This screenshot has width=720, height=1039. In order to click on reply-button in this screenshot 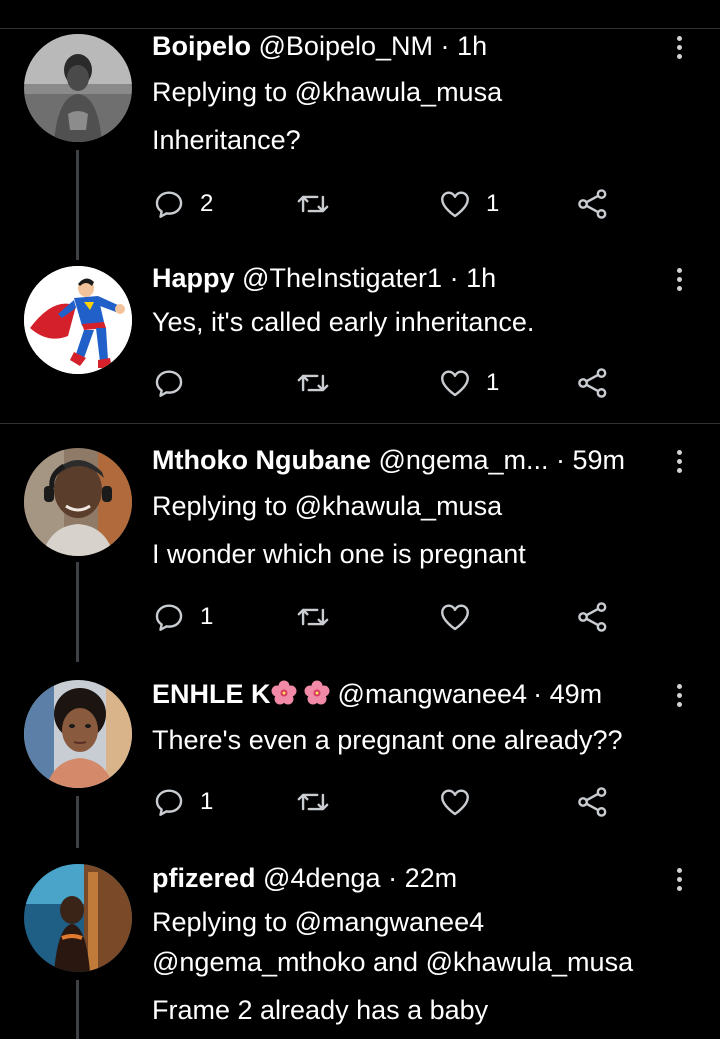, I will do `click(176, 383)`.